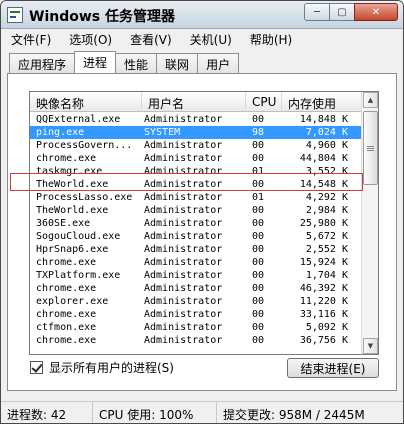 The image size is (404, 424). Describe the element at coordinates (202, 15) in the screenshot. I see `title-bar: Windows 任务管理器 ─ ▢ ✕` at that location.